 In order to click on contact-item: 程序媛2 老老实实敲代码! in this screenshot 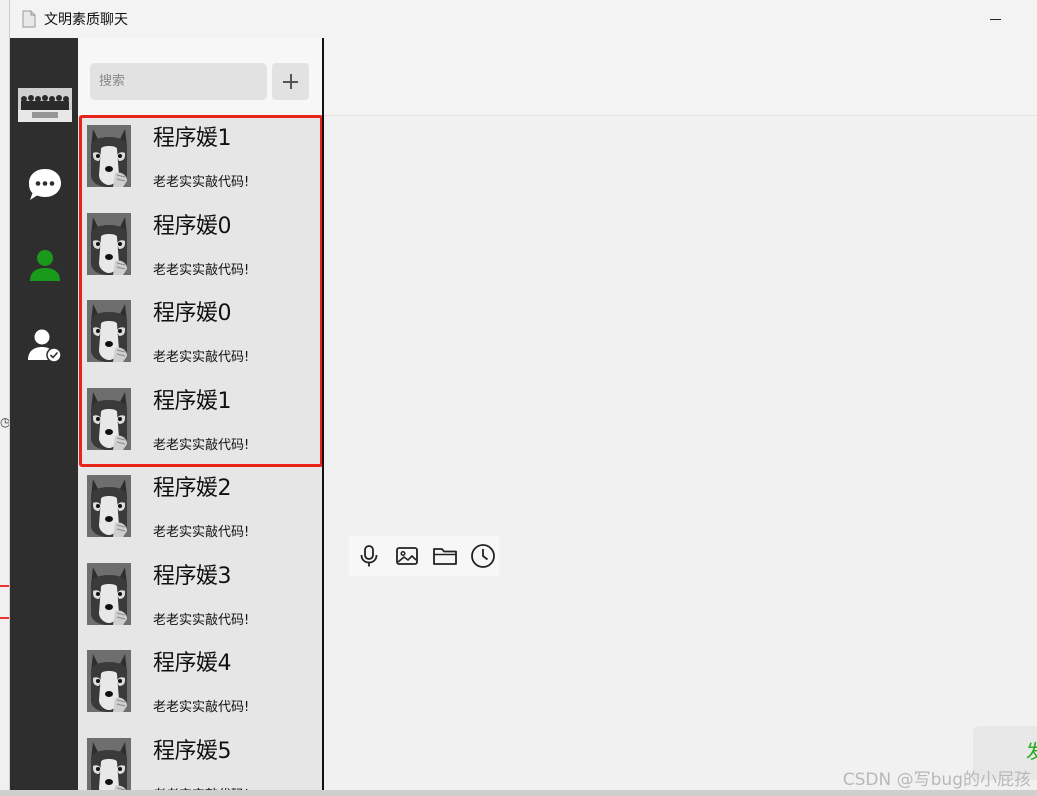, I will do `click(200, 509)`.